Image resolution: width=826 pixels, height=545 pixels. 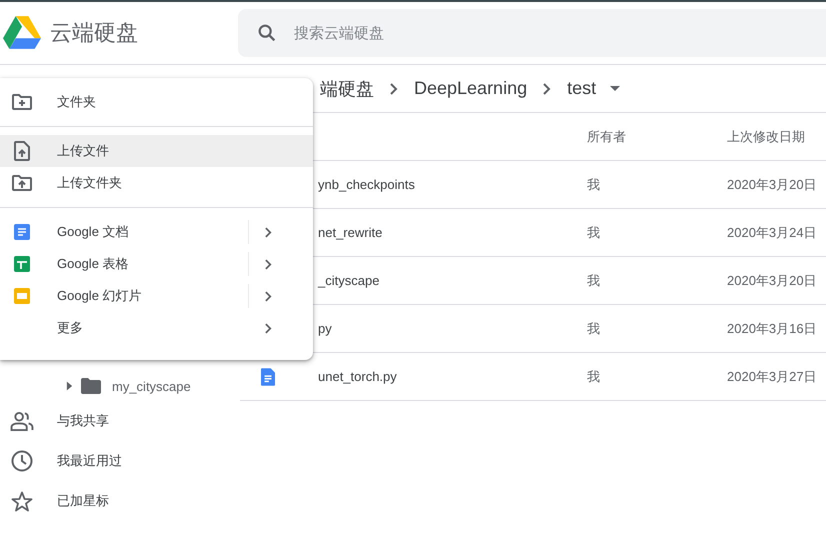 I want to click on modified-date-cell: 2020年3月24日, so click(x=772, y=233).